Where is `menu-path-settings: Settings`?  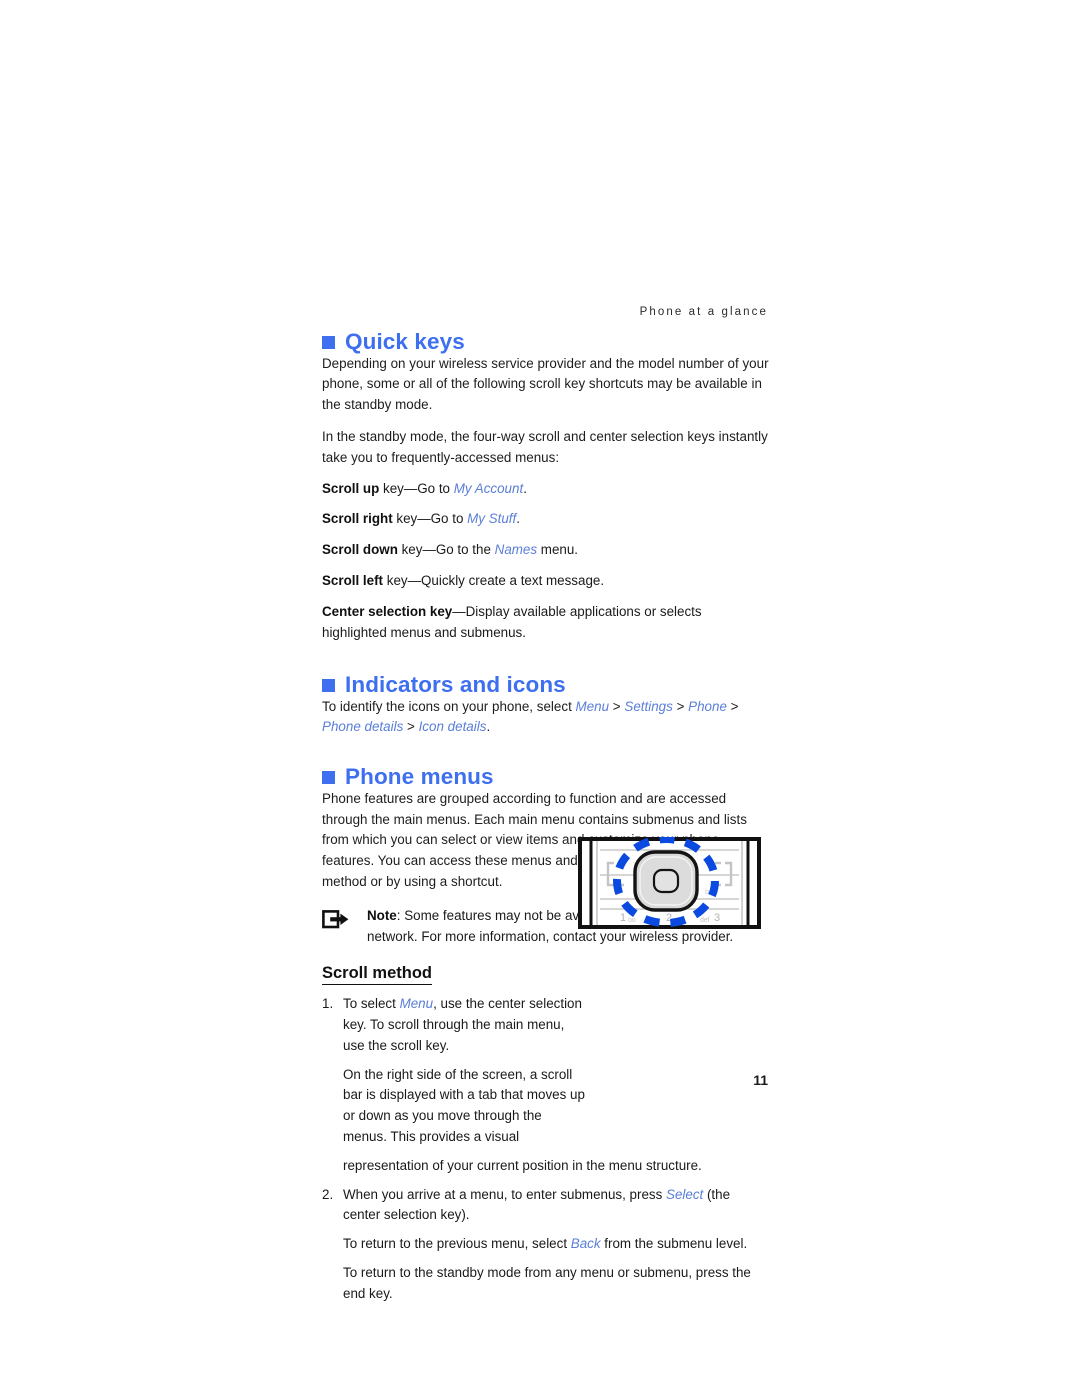
menu-path-settings: Settings is located at coordinates (648, 706).